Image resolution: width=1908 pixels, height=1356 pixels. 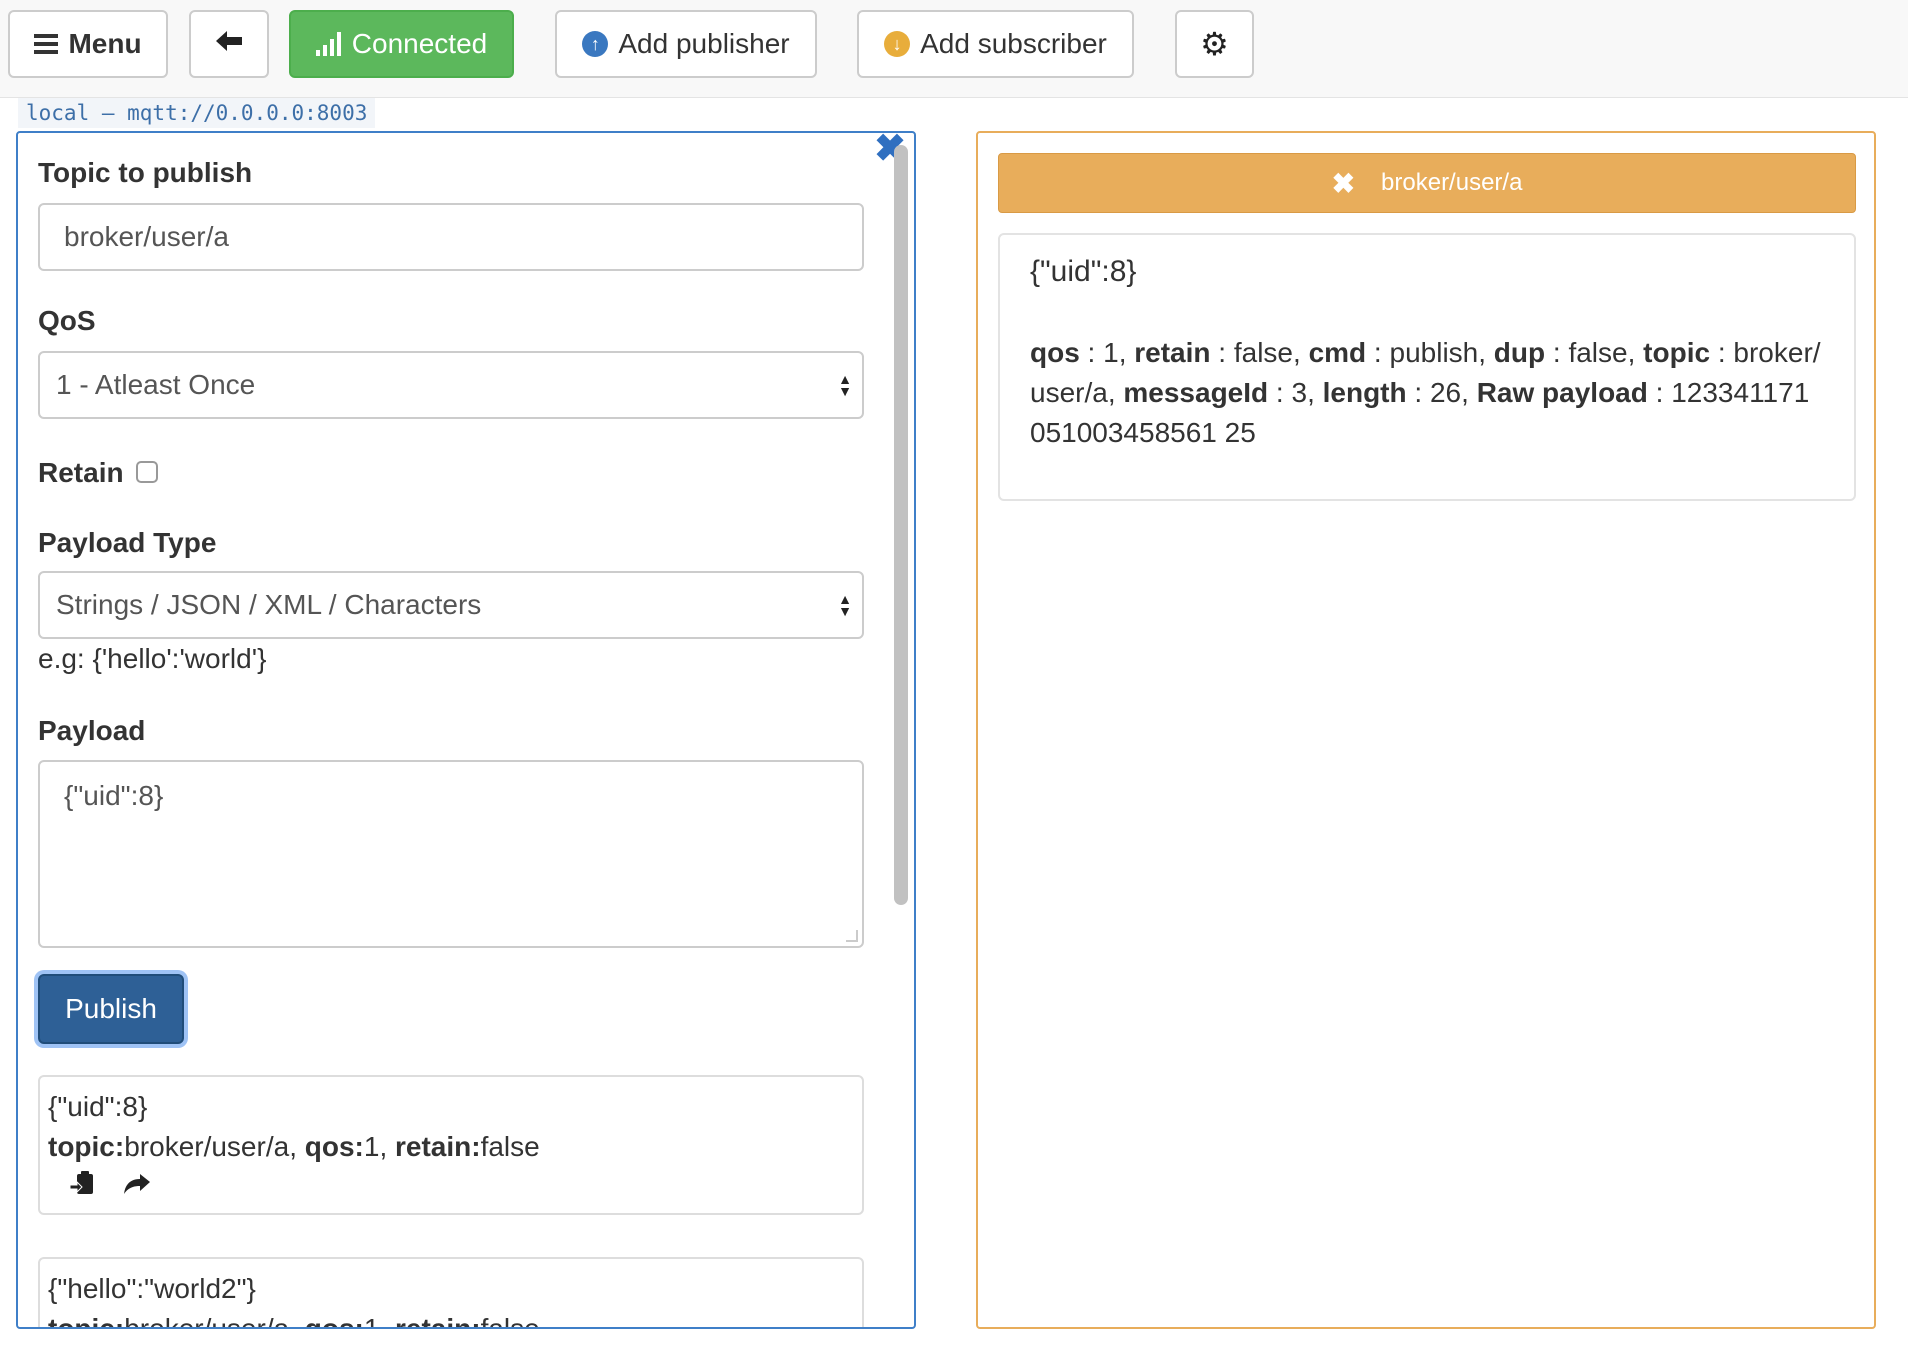 I want to click on topic-input-value: broker/user/a, so click(x=146, y=236).